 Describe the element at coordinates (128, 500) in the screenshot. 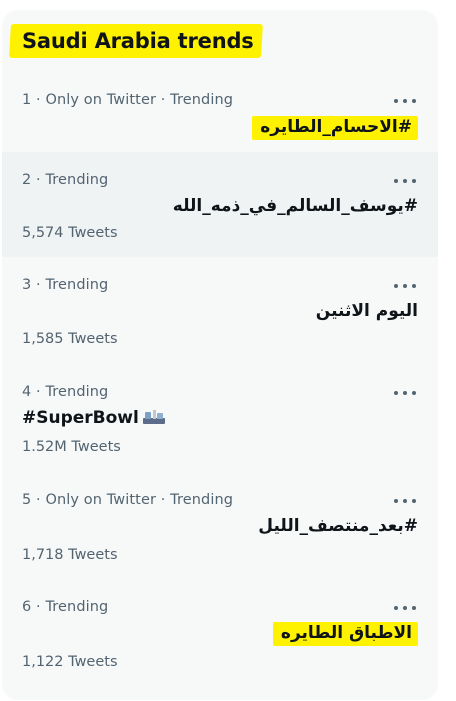

I see `trend-meta: 5 · Only on Twitter · Trending` at that location.